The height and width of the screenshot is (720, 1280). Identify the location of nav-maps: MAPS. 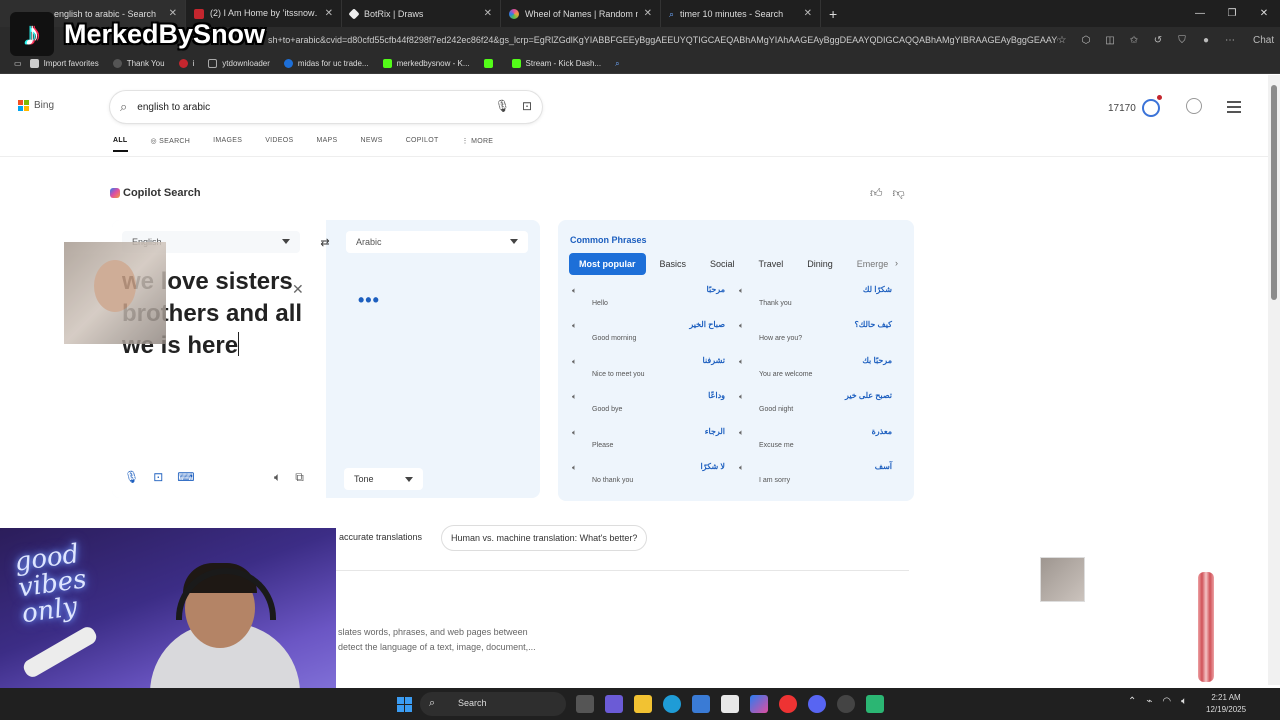
(326, 144).